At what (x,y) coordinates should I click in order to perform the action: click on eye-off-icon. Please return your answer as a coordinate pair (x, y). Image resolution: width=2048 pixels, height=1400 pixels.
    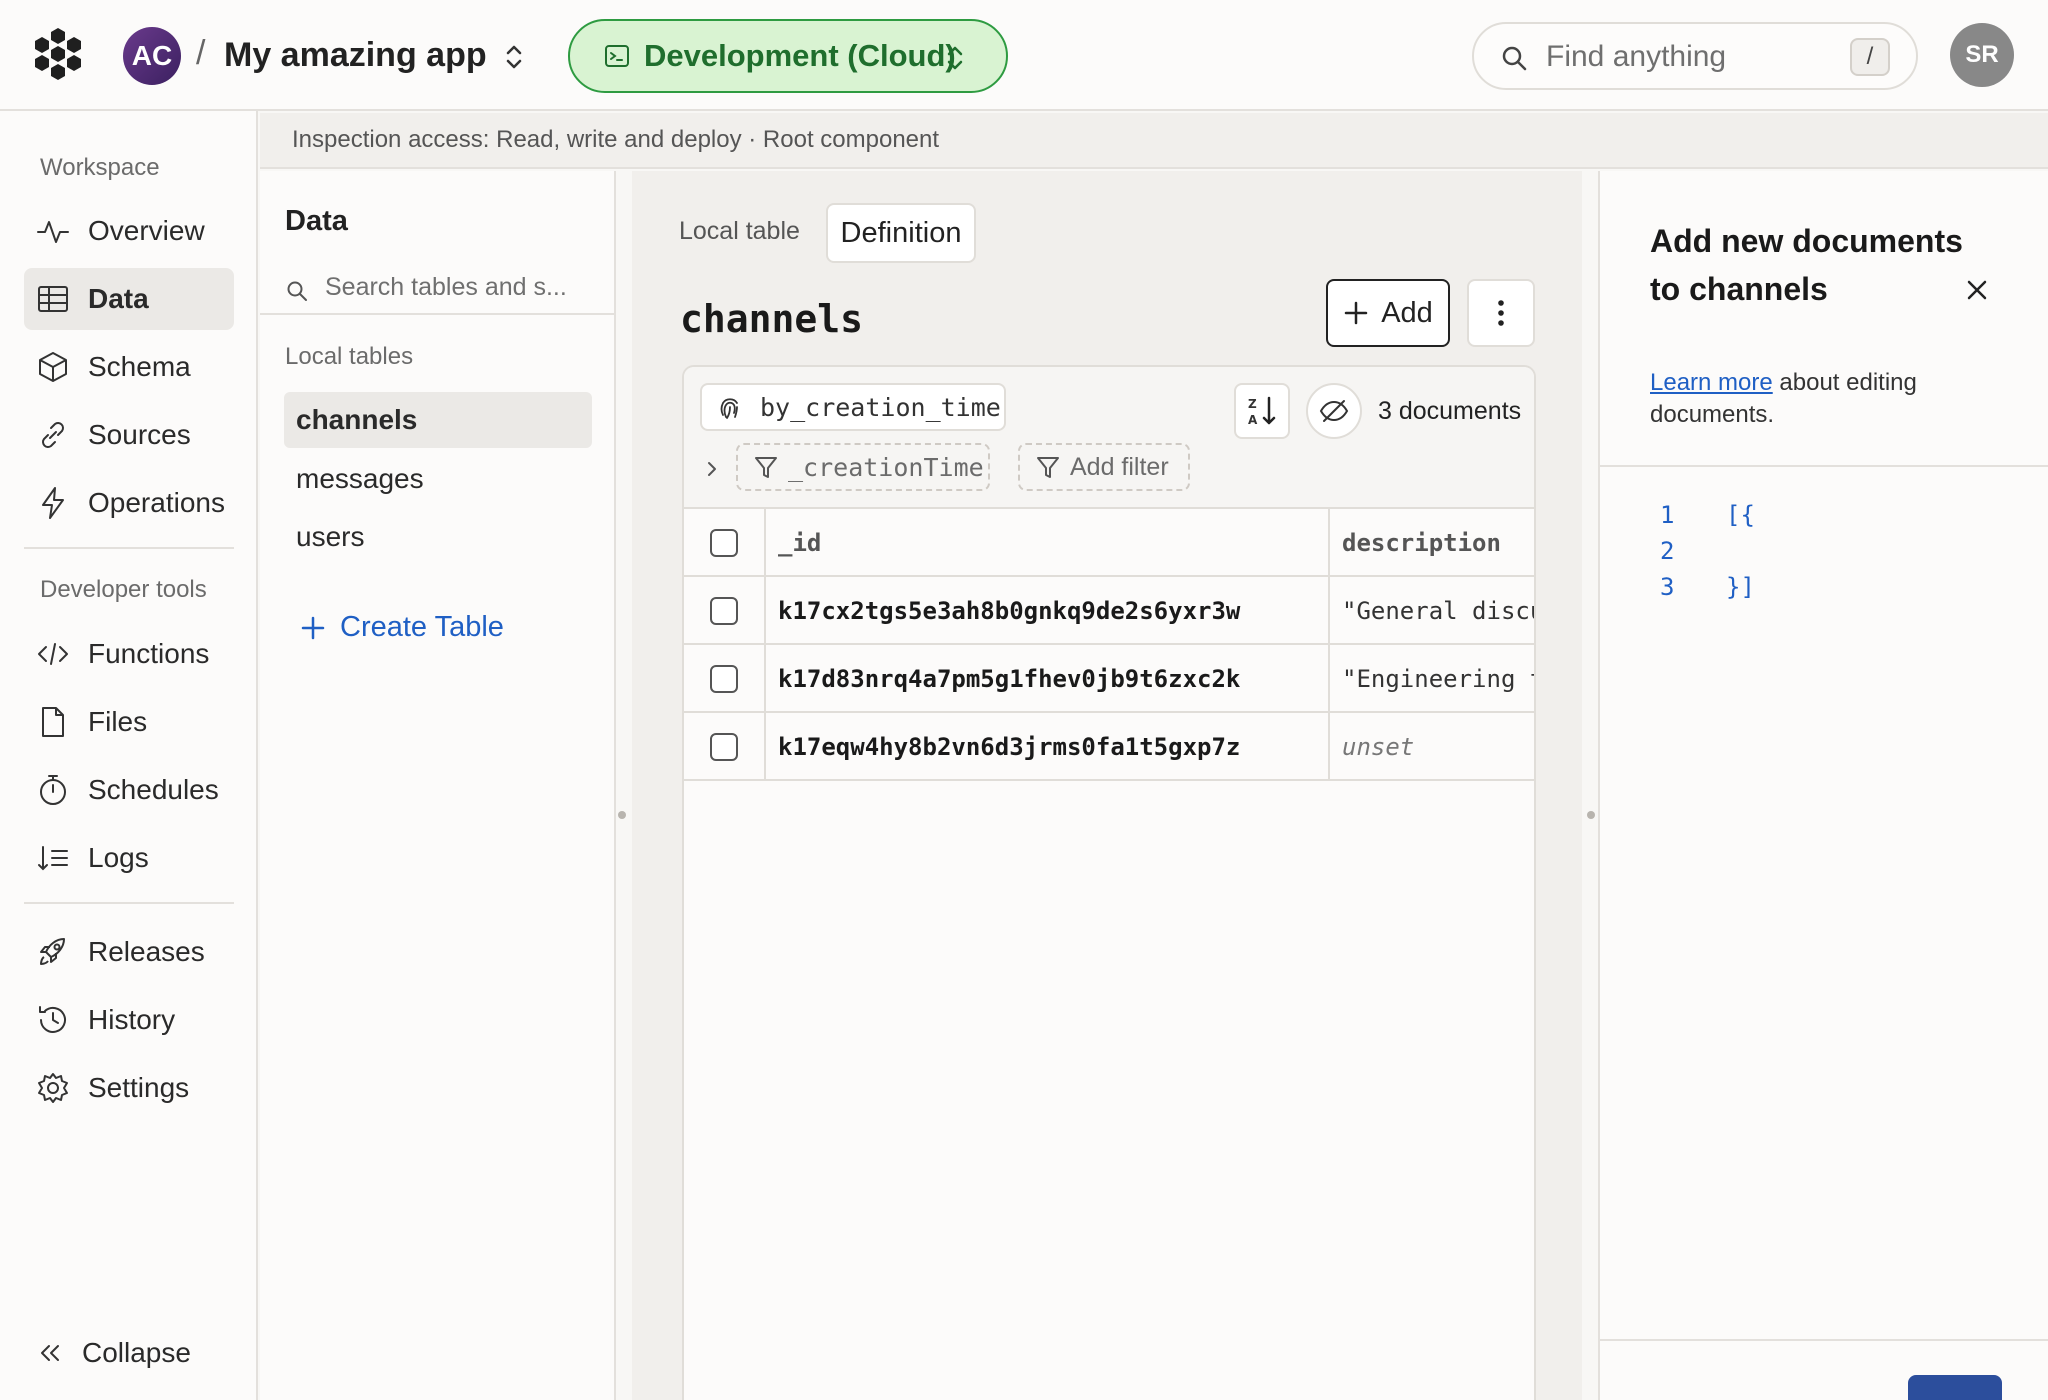
    Looking at the image, I should click on (1334, 411).